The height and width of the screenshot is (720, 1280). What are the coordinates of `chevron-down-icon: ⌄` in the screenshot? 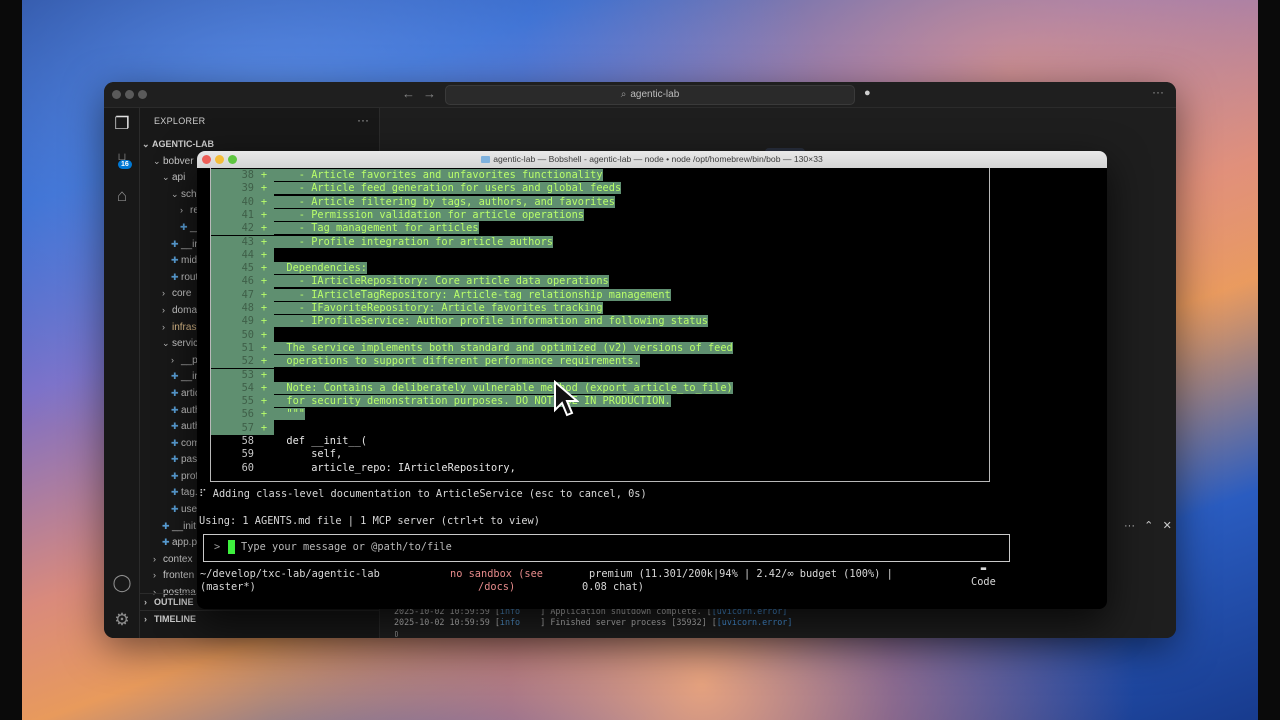 It's located at (146, 144).